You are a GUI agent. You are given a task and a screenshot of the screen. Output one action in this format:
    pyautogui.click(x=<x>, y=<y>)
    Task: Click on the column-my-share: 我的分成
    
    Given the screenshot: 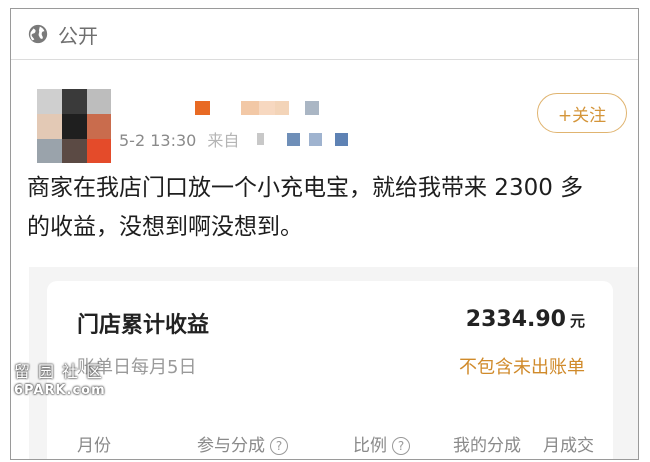 What is the action you would take?
    pyautogui.click(x=487, y=446)
    